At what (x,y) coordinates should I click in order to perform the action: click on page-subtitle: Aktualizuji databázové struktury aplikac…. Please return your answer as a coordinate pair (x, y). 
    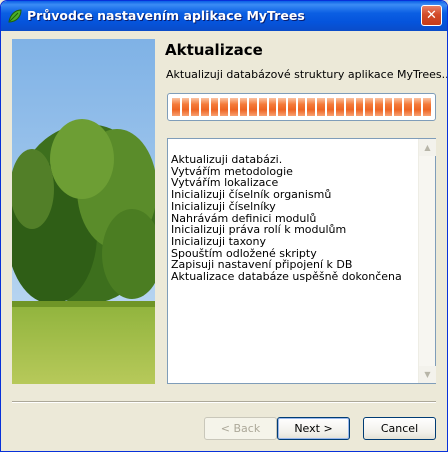
    Looking at the image, I should click on (307, 74).